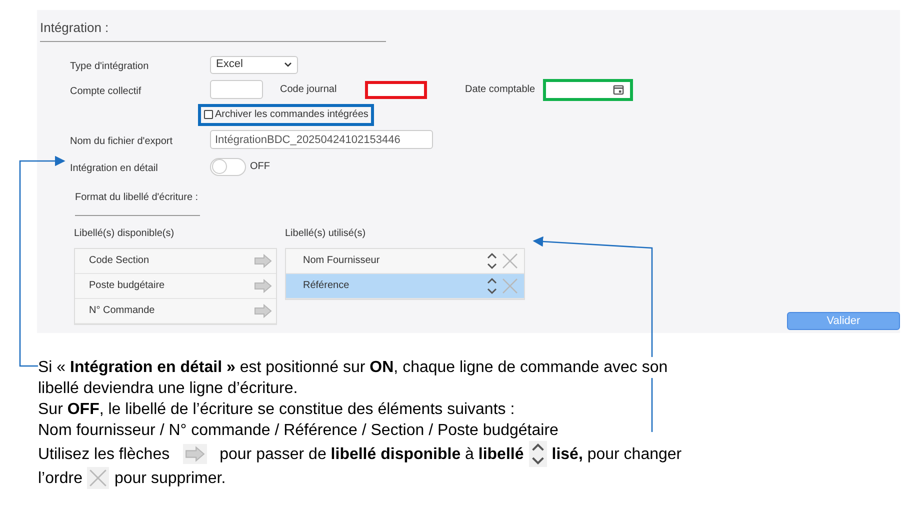 This screenshot has height=516, width=902. What do you see at coordinates (353, 367) in the screenshot?
I see `note-text: Si « Intégration en détail » est positionné sur ON, chaque ligne de commande avec son` at bounding box center [353, 367].